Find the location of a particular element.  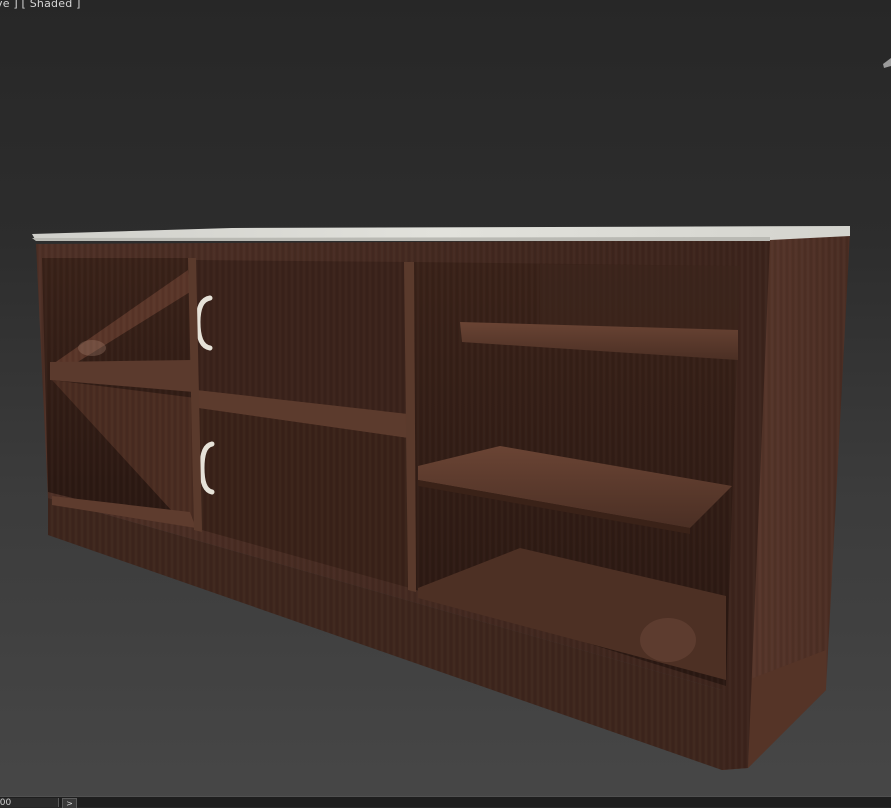

next-frame-button: > is located at coordinates (69, 803).